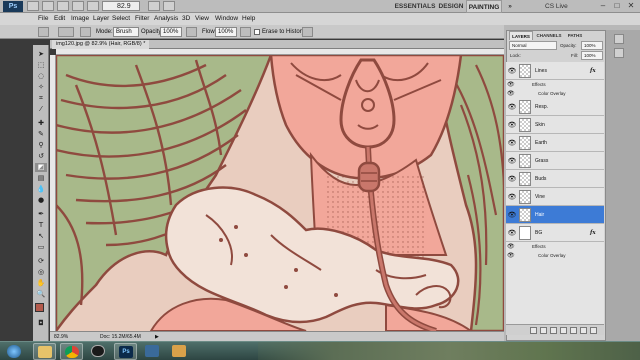 The width and height of the screenshot is (640, 360). What do you see at coordinates (257, 32) in the screenshot?
I see `erase-to-history-checkbox` at bounding box center [257, 32].